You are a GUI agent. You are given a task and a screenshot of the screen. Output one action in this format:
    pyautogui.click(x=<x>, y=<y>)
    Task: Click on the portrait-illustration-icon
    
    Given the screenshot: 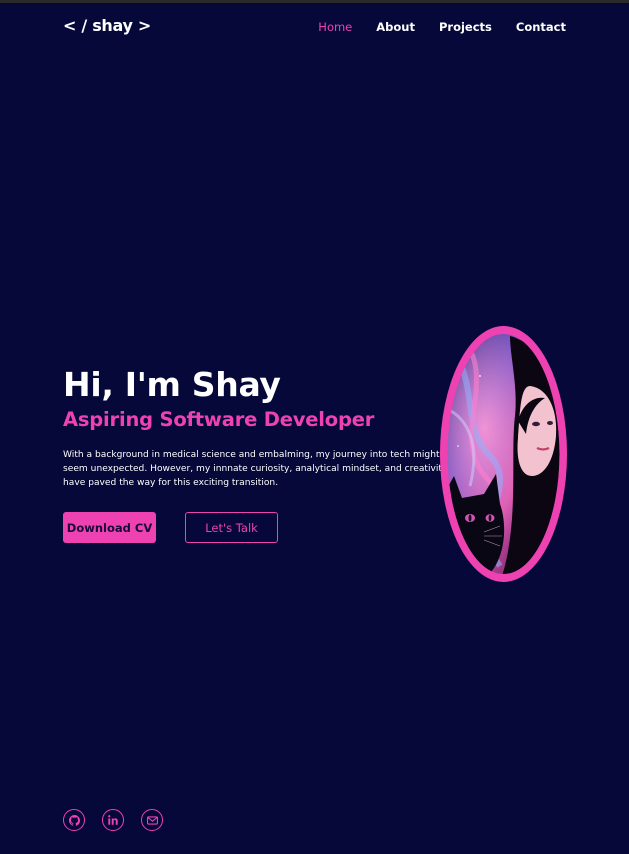 What is the action you would take?
    pyautogui.click(x=503, y=454)
    